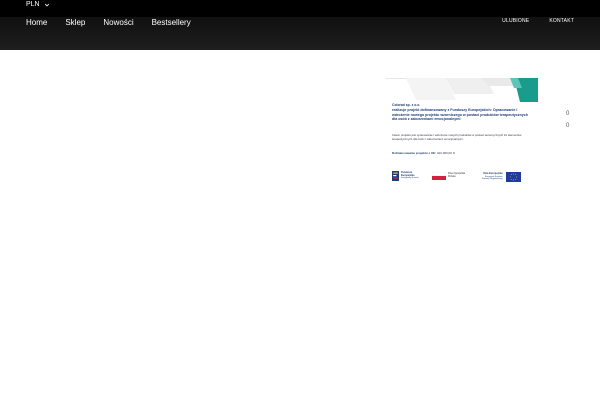  What do you see at coordinates (33, 4) in the screenshot?
I see `currency-label: PLN` at bounding box center [33, 4].